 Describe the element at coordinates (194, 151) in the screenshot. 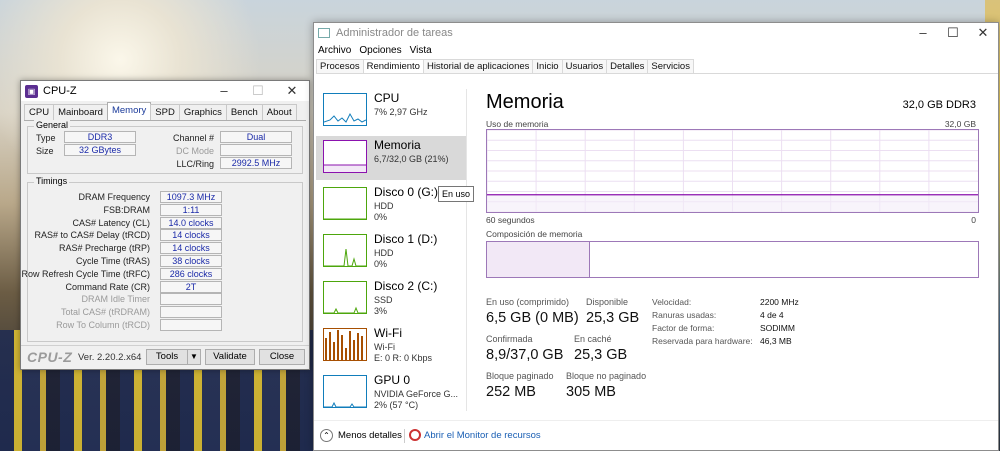

I see `dc-mode-label: DC Mode` at that location.